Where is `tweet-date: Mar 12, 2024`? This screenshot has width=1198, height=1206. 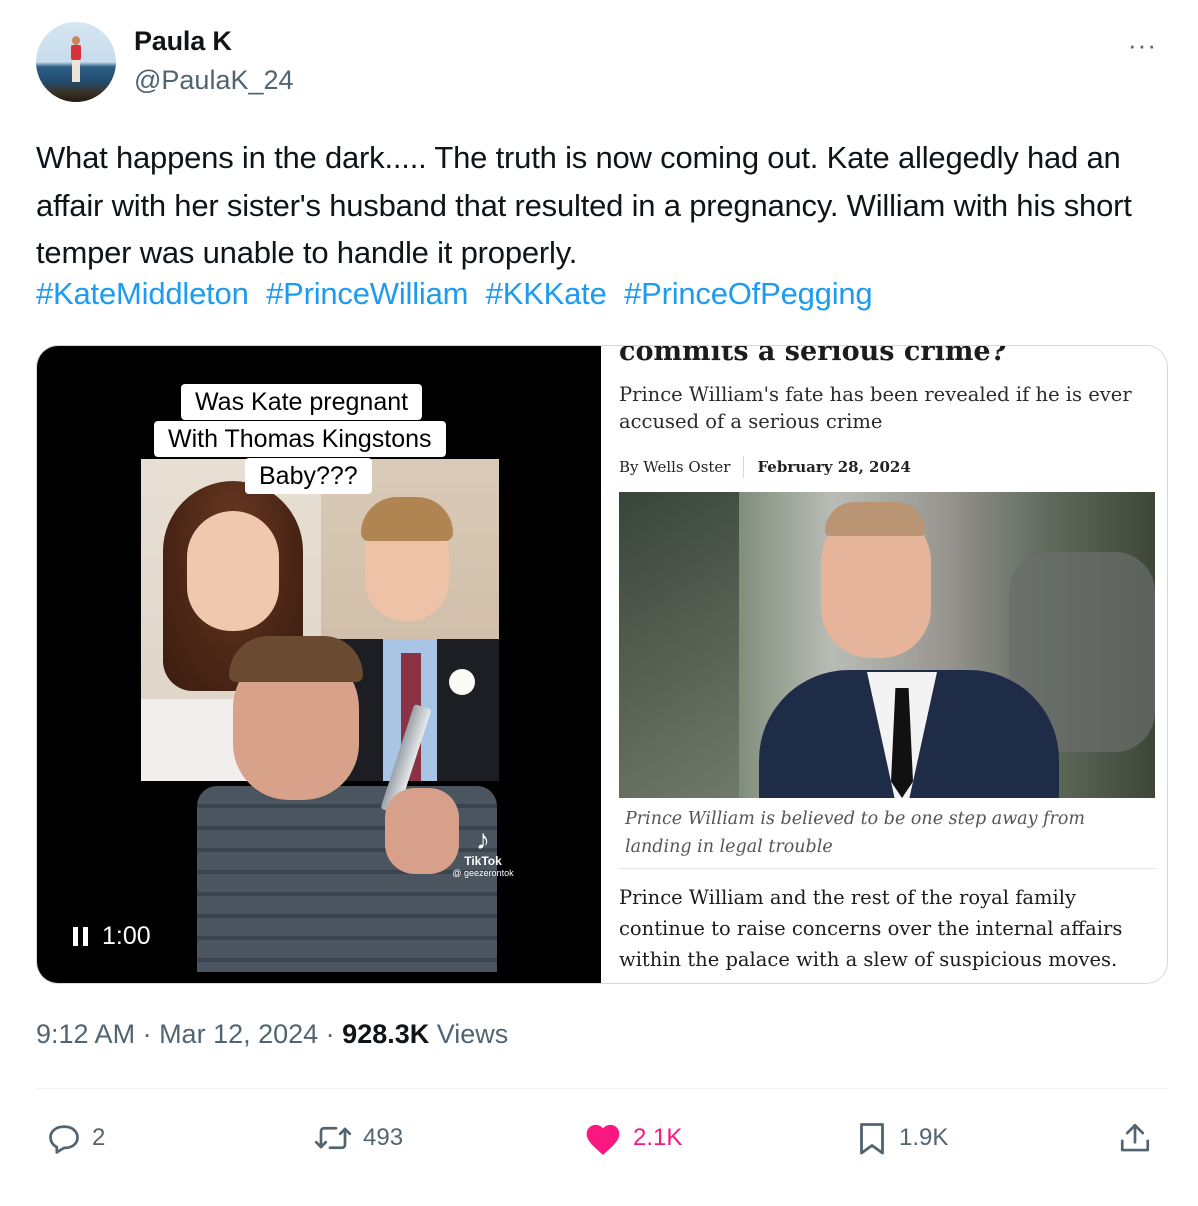
tweet-date: Mar 12, 2024 is located at coordinates (238, 1034).